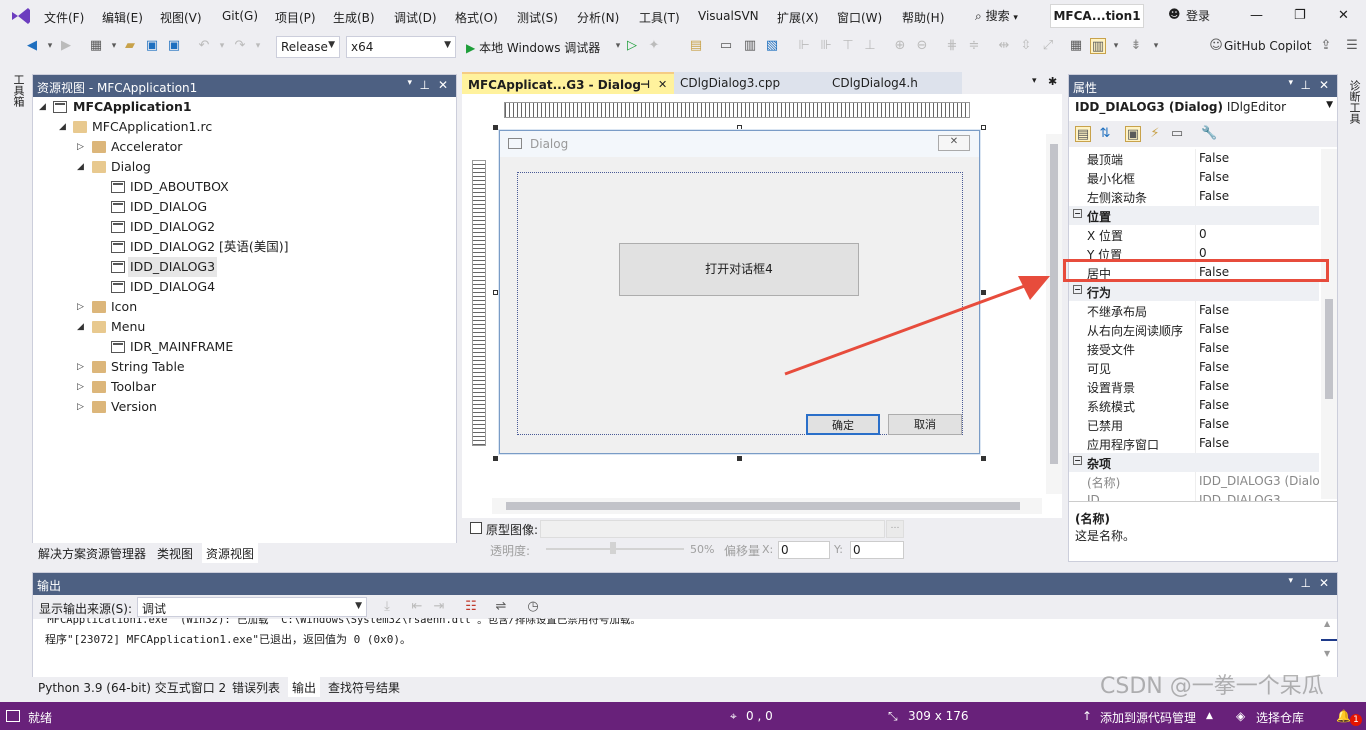  Describe the element at coordinates (1327, 653) in the screenshot. I see `scroll-down-icon: ▼` at that location.